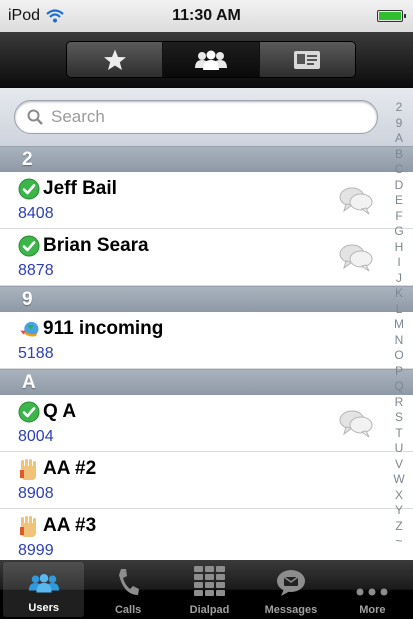  What do you see at coordinates (399, 510) in the screenshot?
I see `index-letter: Y` at bounding box center [399, 510].